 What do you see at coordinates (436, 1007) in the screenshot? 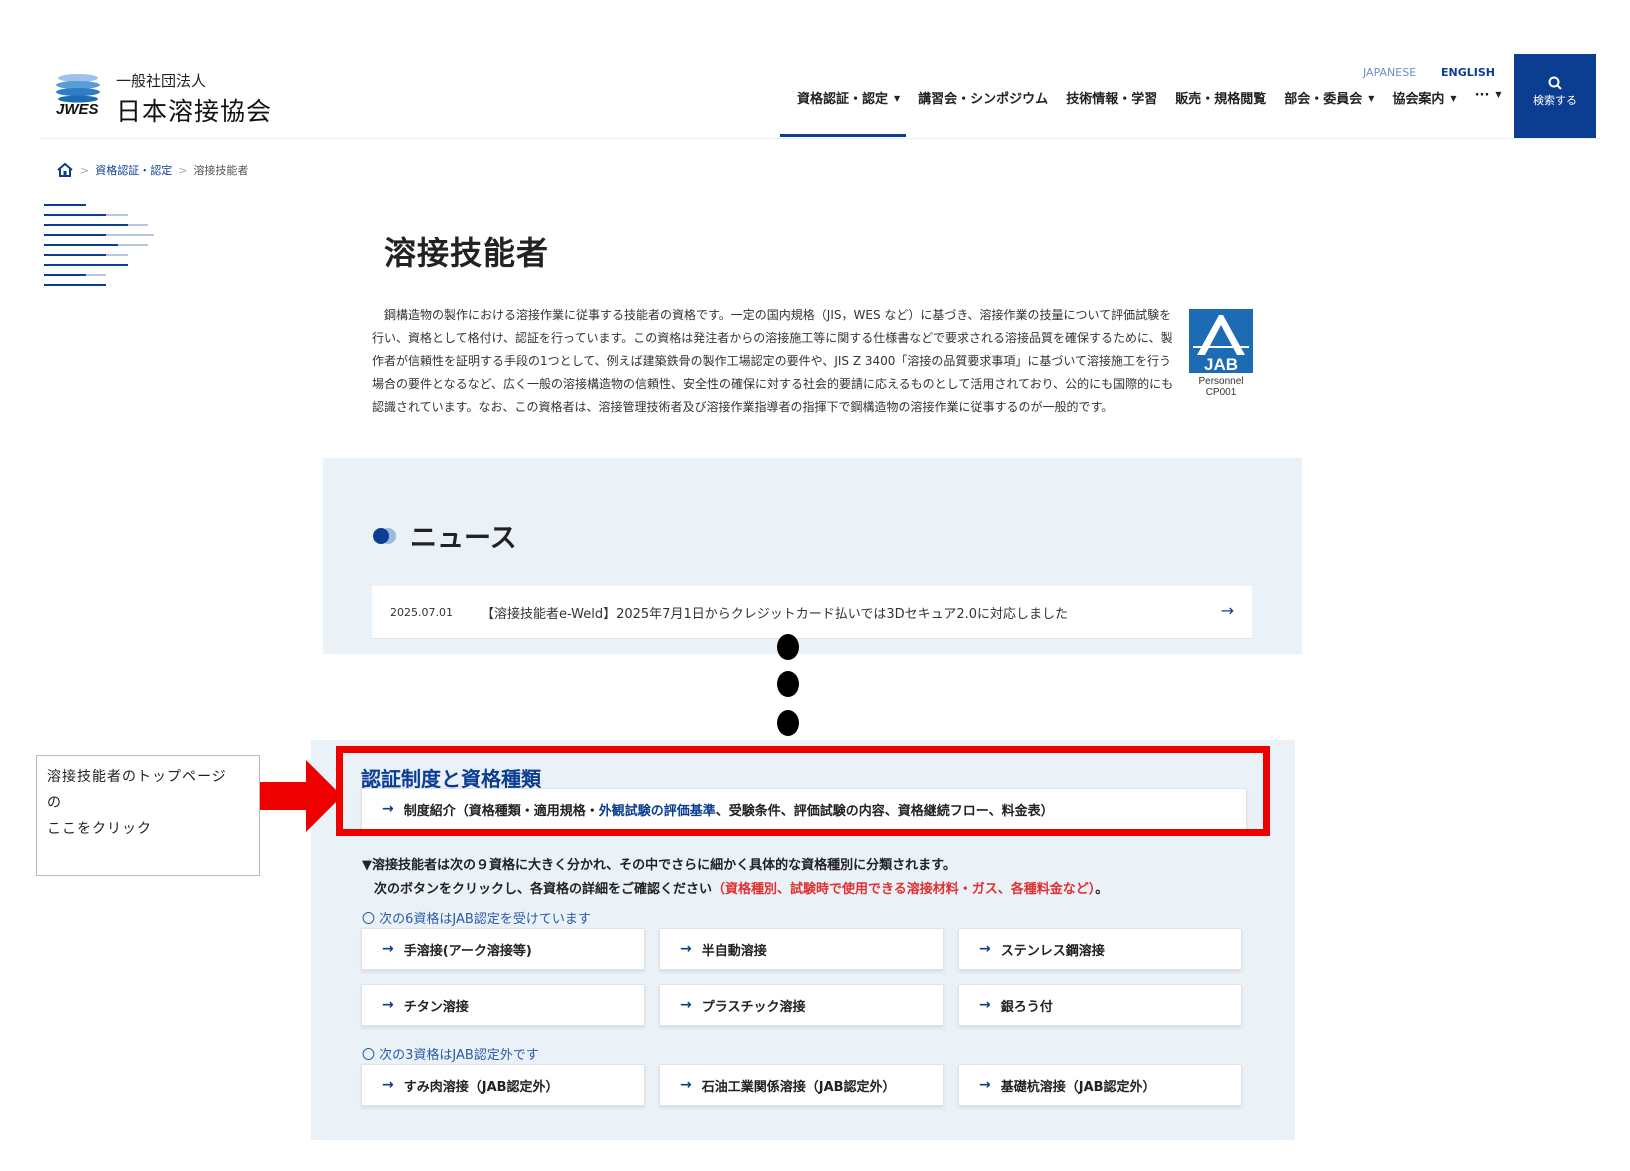
I see `button-label: チタン溶接` at bounding box center [436, 1007].